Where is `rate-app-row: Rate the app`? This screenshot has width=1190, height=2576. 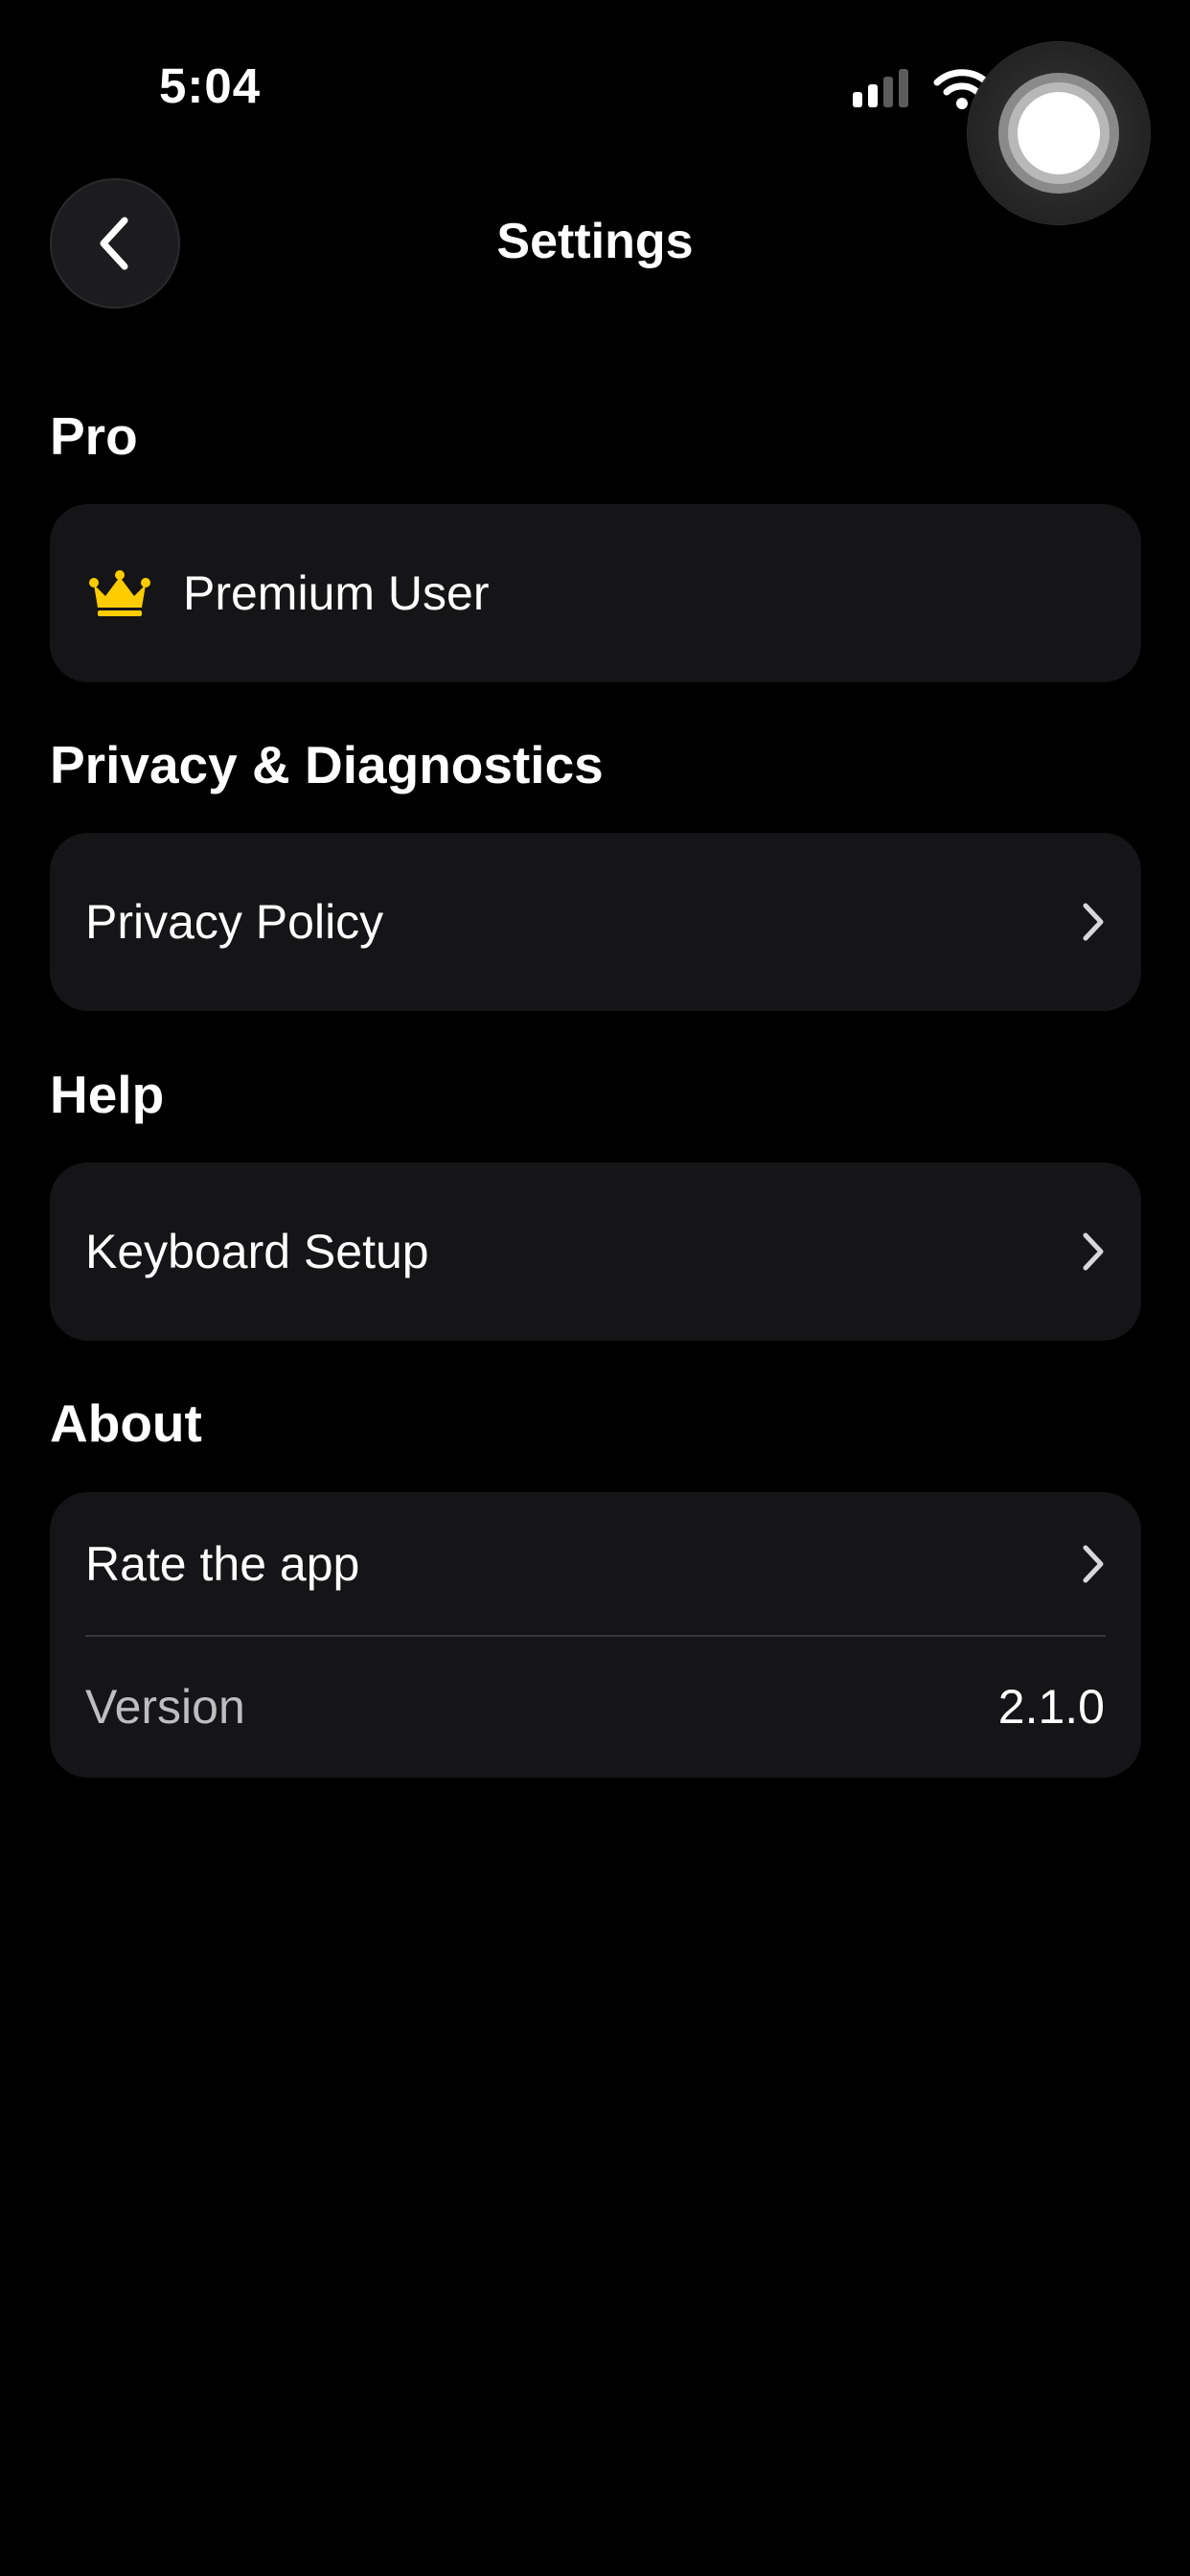 rate-app-row: Rate the app is located at coordinates (595, 1564).